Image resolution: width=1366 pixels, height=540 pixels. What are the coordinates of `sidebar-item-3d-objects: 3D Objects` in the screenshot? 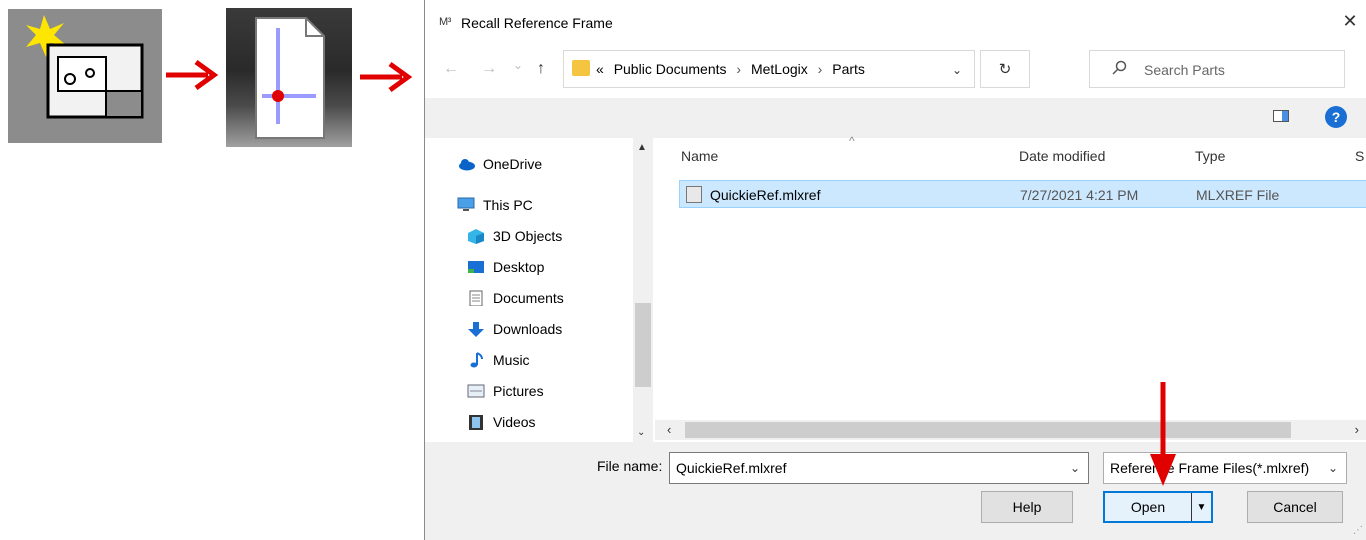 It's located at (514, 236).